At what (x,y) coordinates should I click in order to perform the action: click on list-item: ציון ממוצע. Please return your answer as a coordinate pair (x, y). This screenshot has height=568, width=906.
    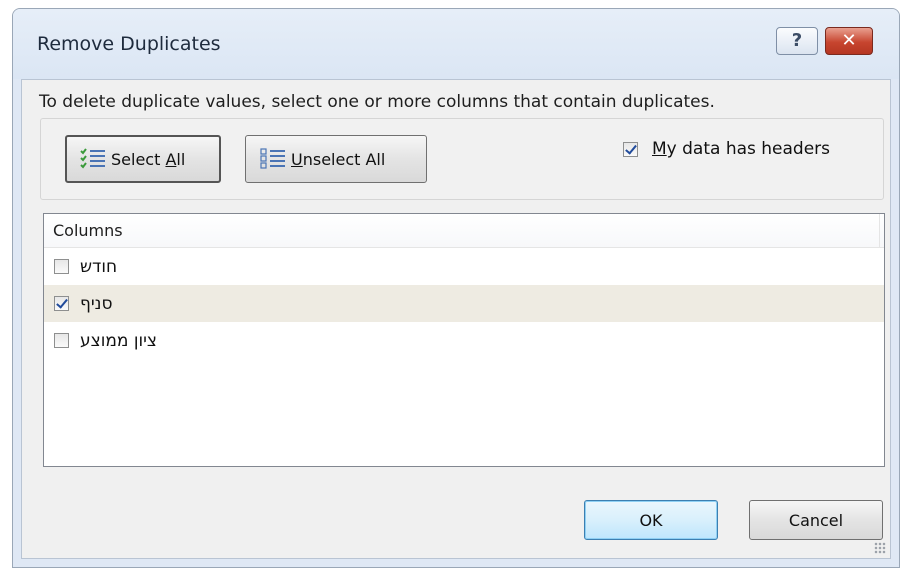
    Looking at the image, I should click on (464, 340).